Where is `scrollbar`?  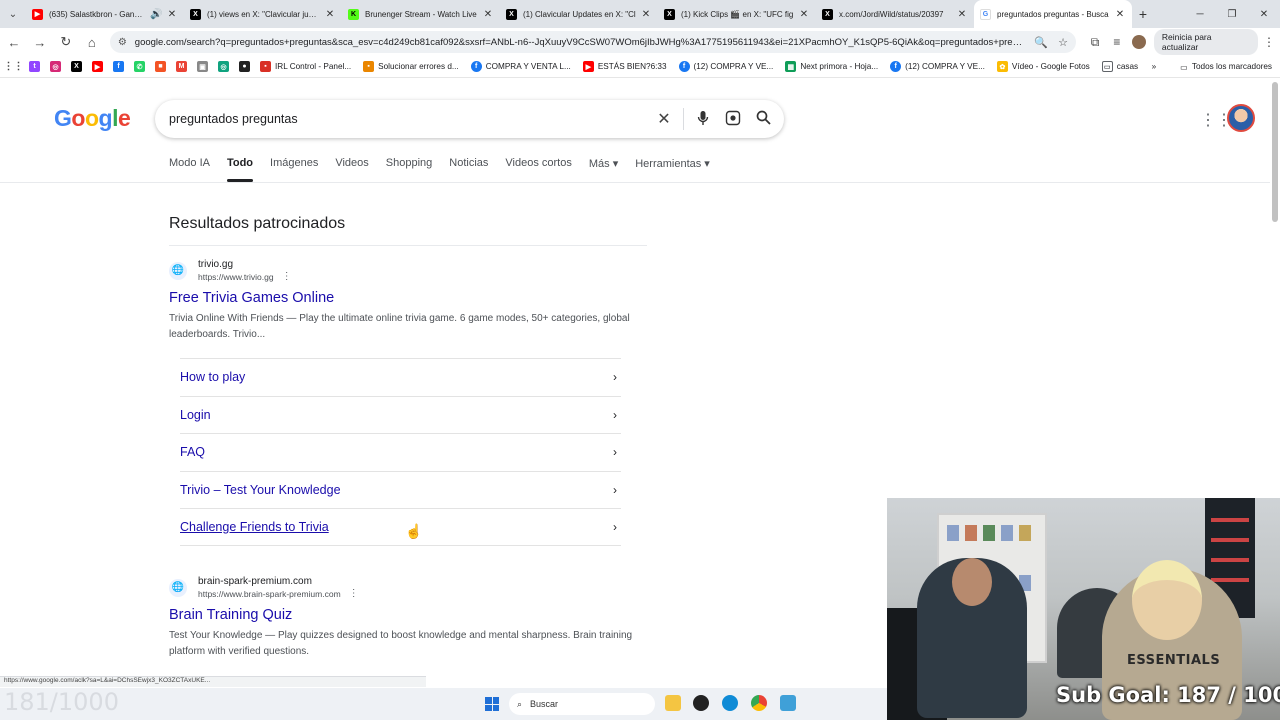 scrollbar is located at coordinates (1275, 152).